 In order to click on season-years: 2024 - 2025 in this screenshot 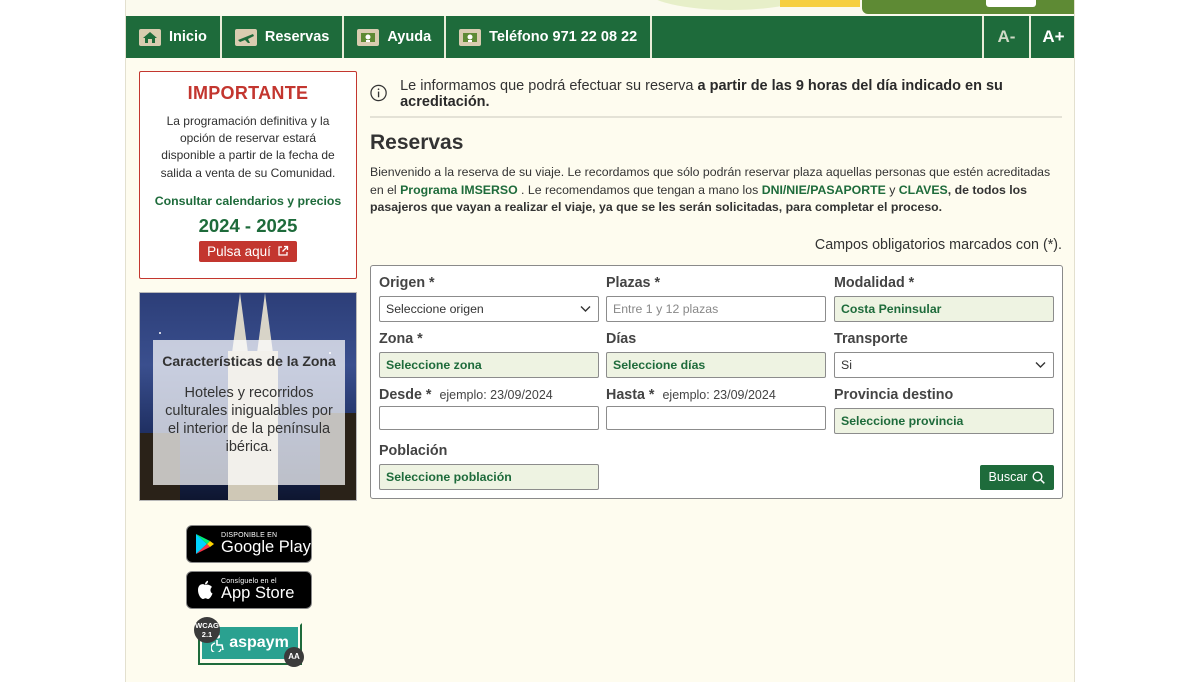, I will do `click(248, 225)`.